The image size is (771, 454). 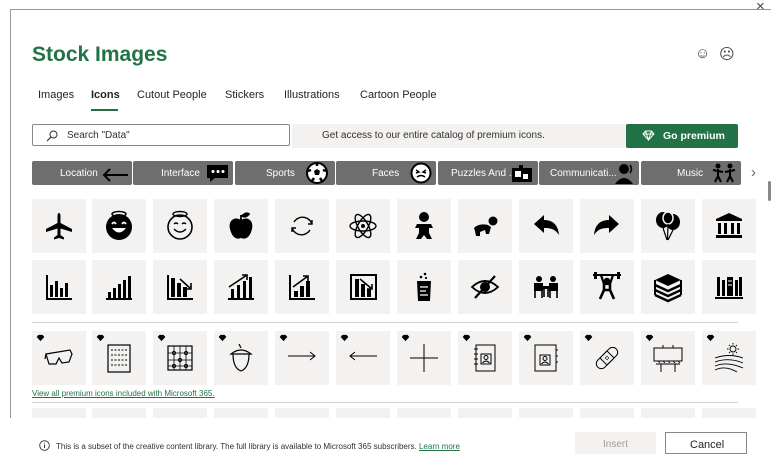 I want to click on search-input: Search "Data", so click(x=161, y=135).